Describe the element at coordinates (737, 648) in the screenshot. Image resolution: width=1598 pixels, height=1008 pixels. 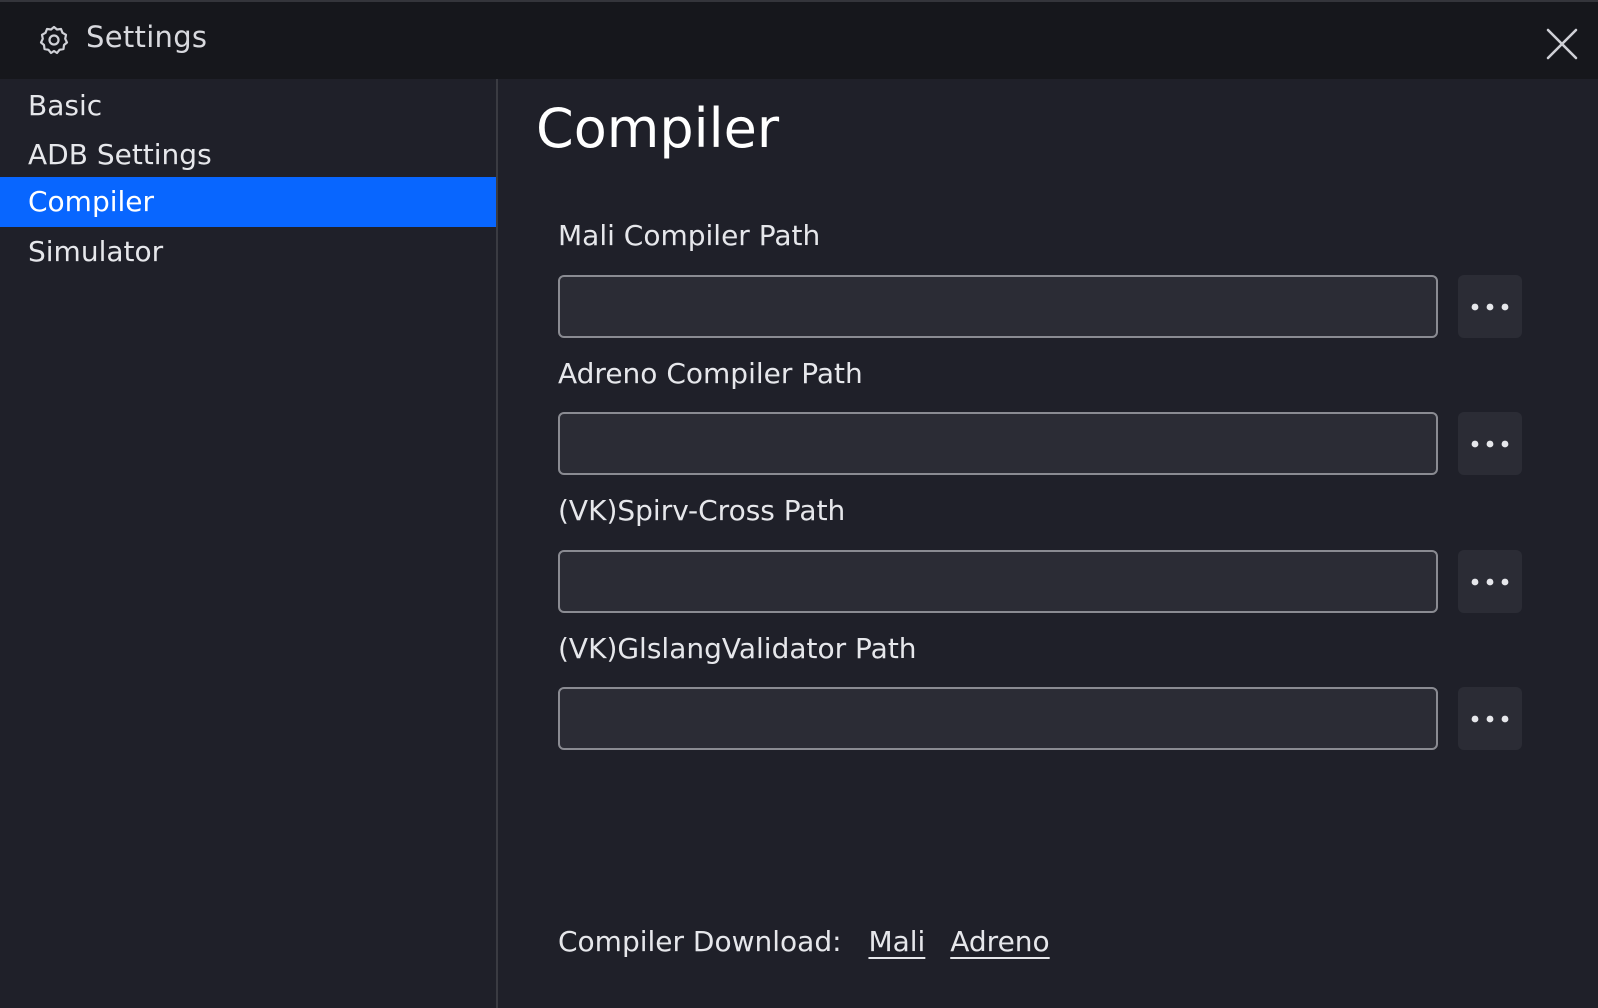
I see `glslang-validator-path-label: (VK)GlslangValidator Path` at that location.